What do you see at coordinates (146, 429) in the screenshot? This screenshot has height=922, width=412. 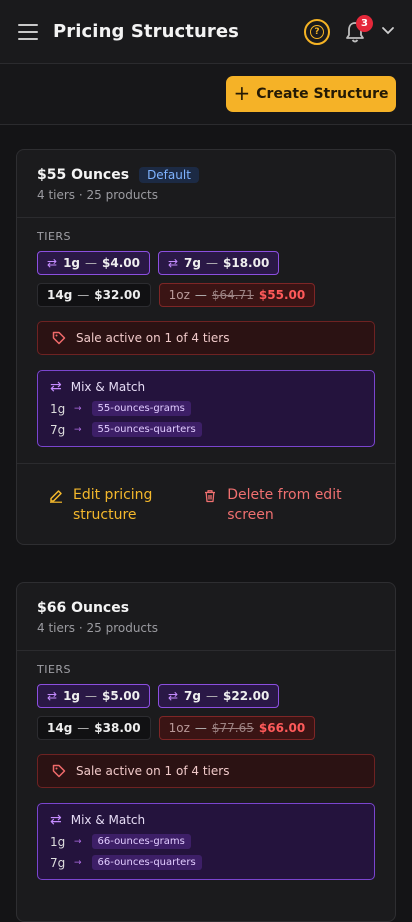 I see `mix-group-tag: 55-ounces-quarters` at bounding box center [146, 429].